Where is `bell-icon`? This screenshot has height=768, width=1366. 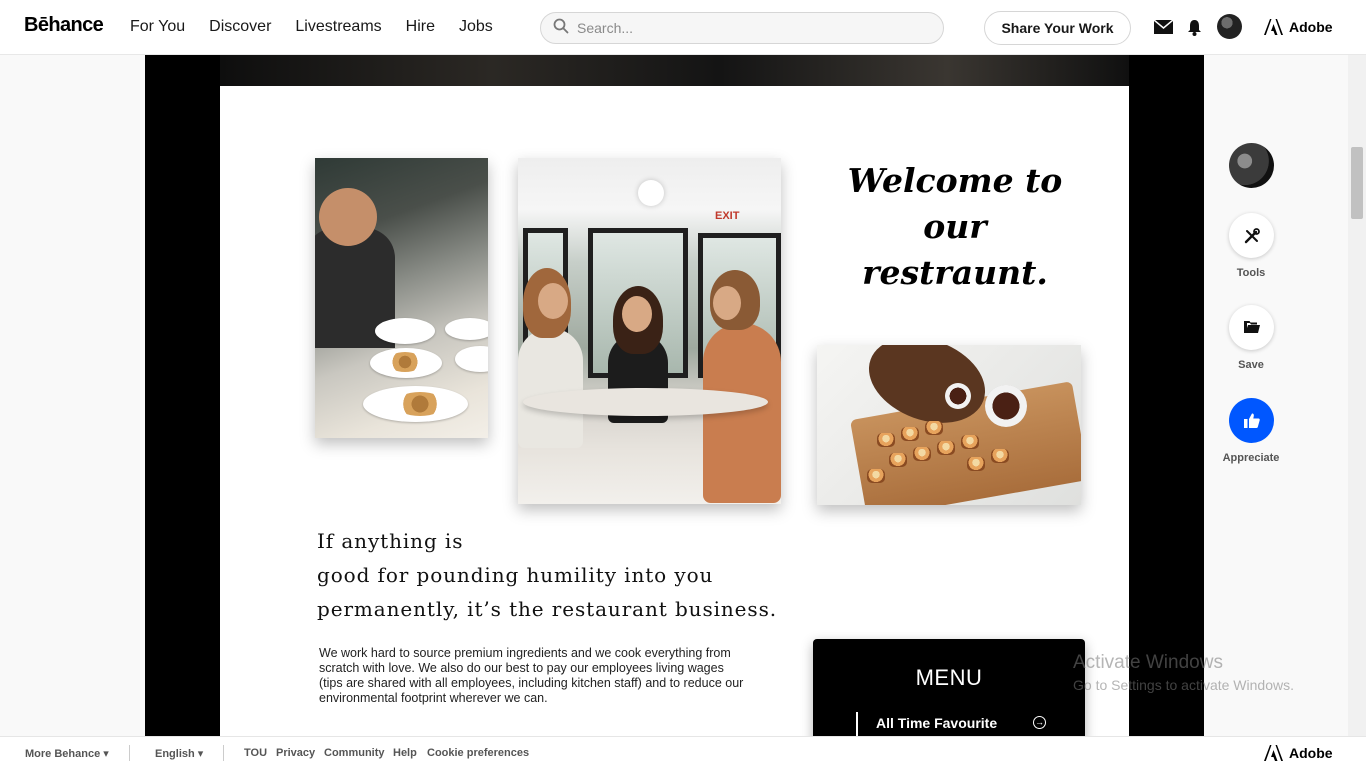 bell-icon is located at coordinates (1194, 27).